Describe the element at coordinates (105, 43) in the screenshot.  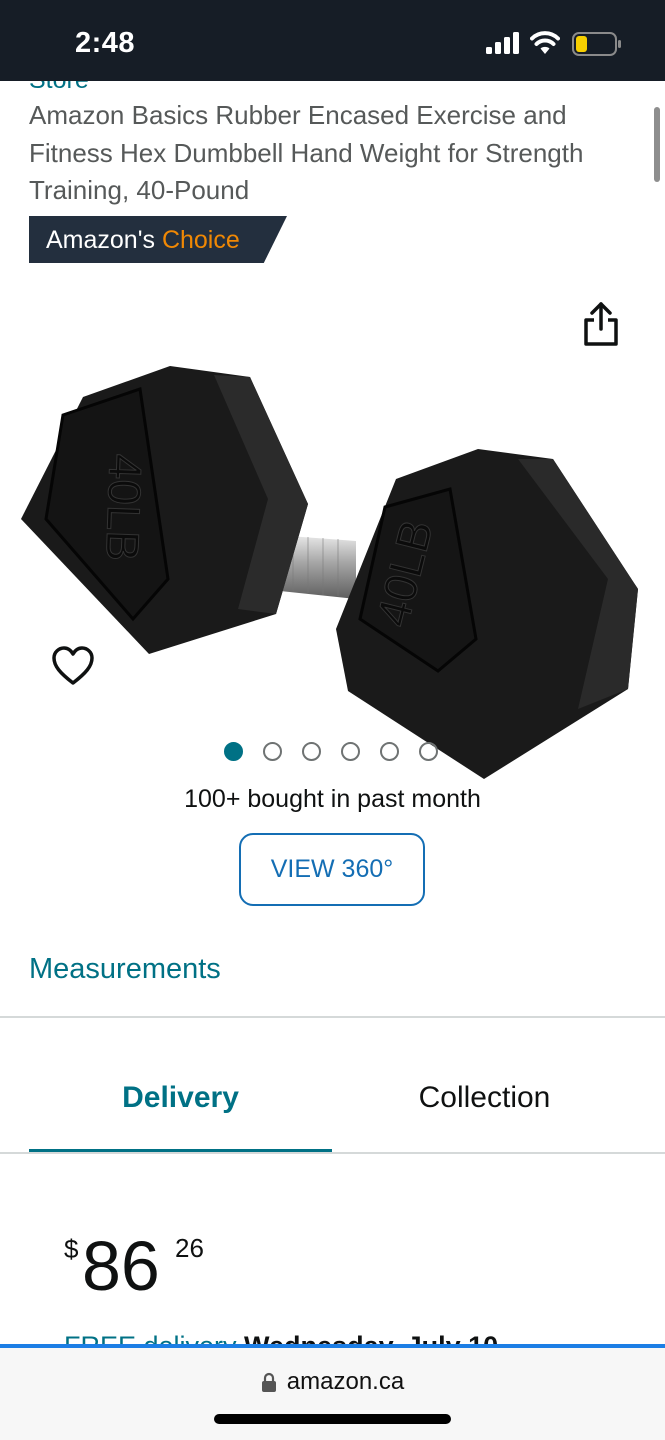
I see `status-time: 2:48` at that location.